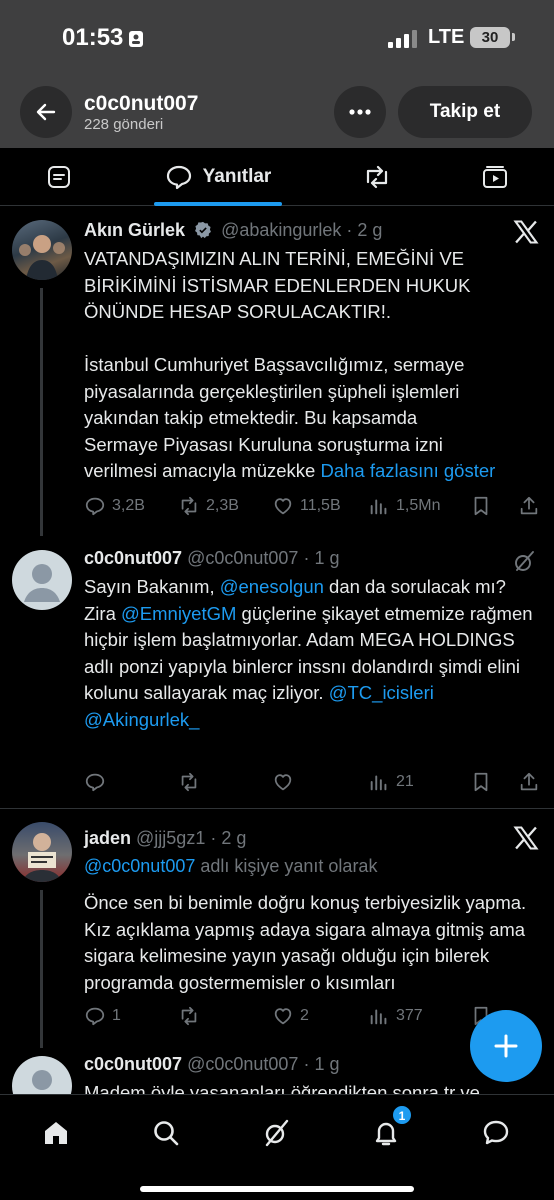  Describe the element at coordinates (446, 37) in the screenshot. I see `network-type: LTE` at that location.